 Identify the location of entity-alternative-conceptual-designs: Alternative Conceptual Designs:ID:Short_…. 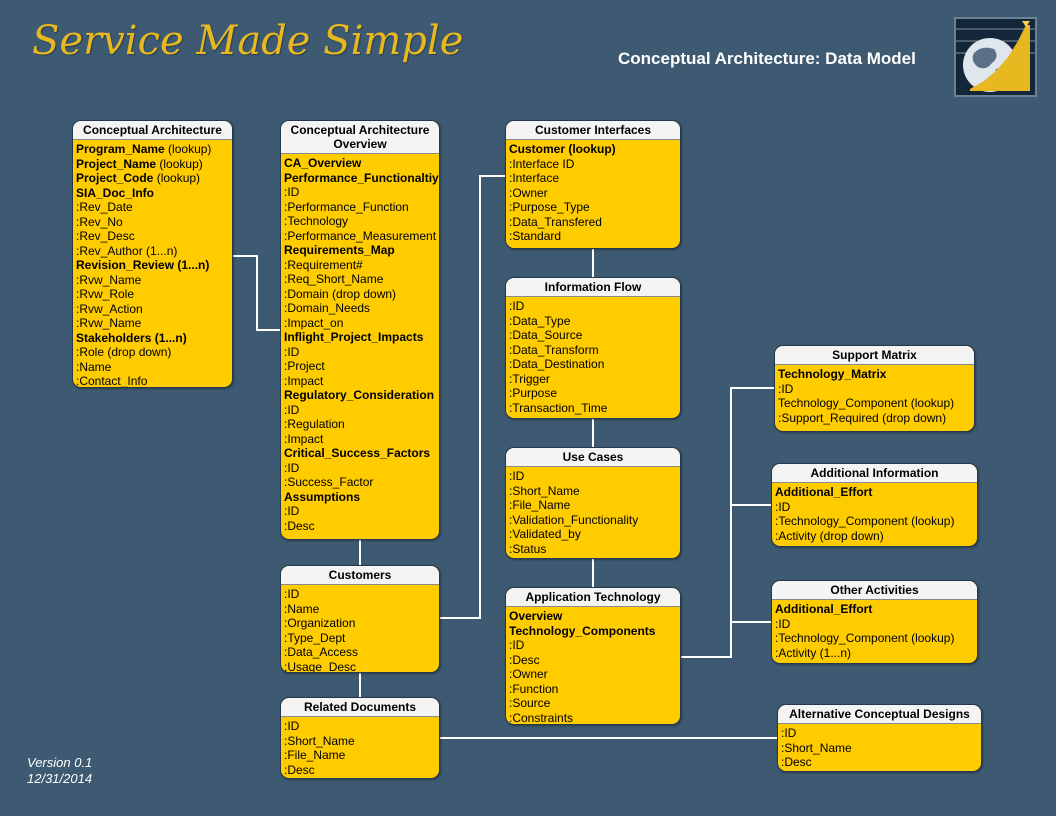
(879, 738).